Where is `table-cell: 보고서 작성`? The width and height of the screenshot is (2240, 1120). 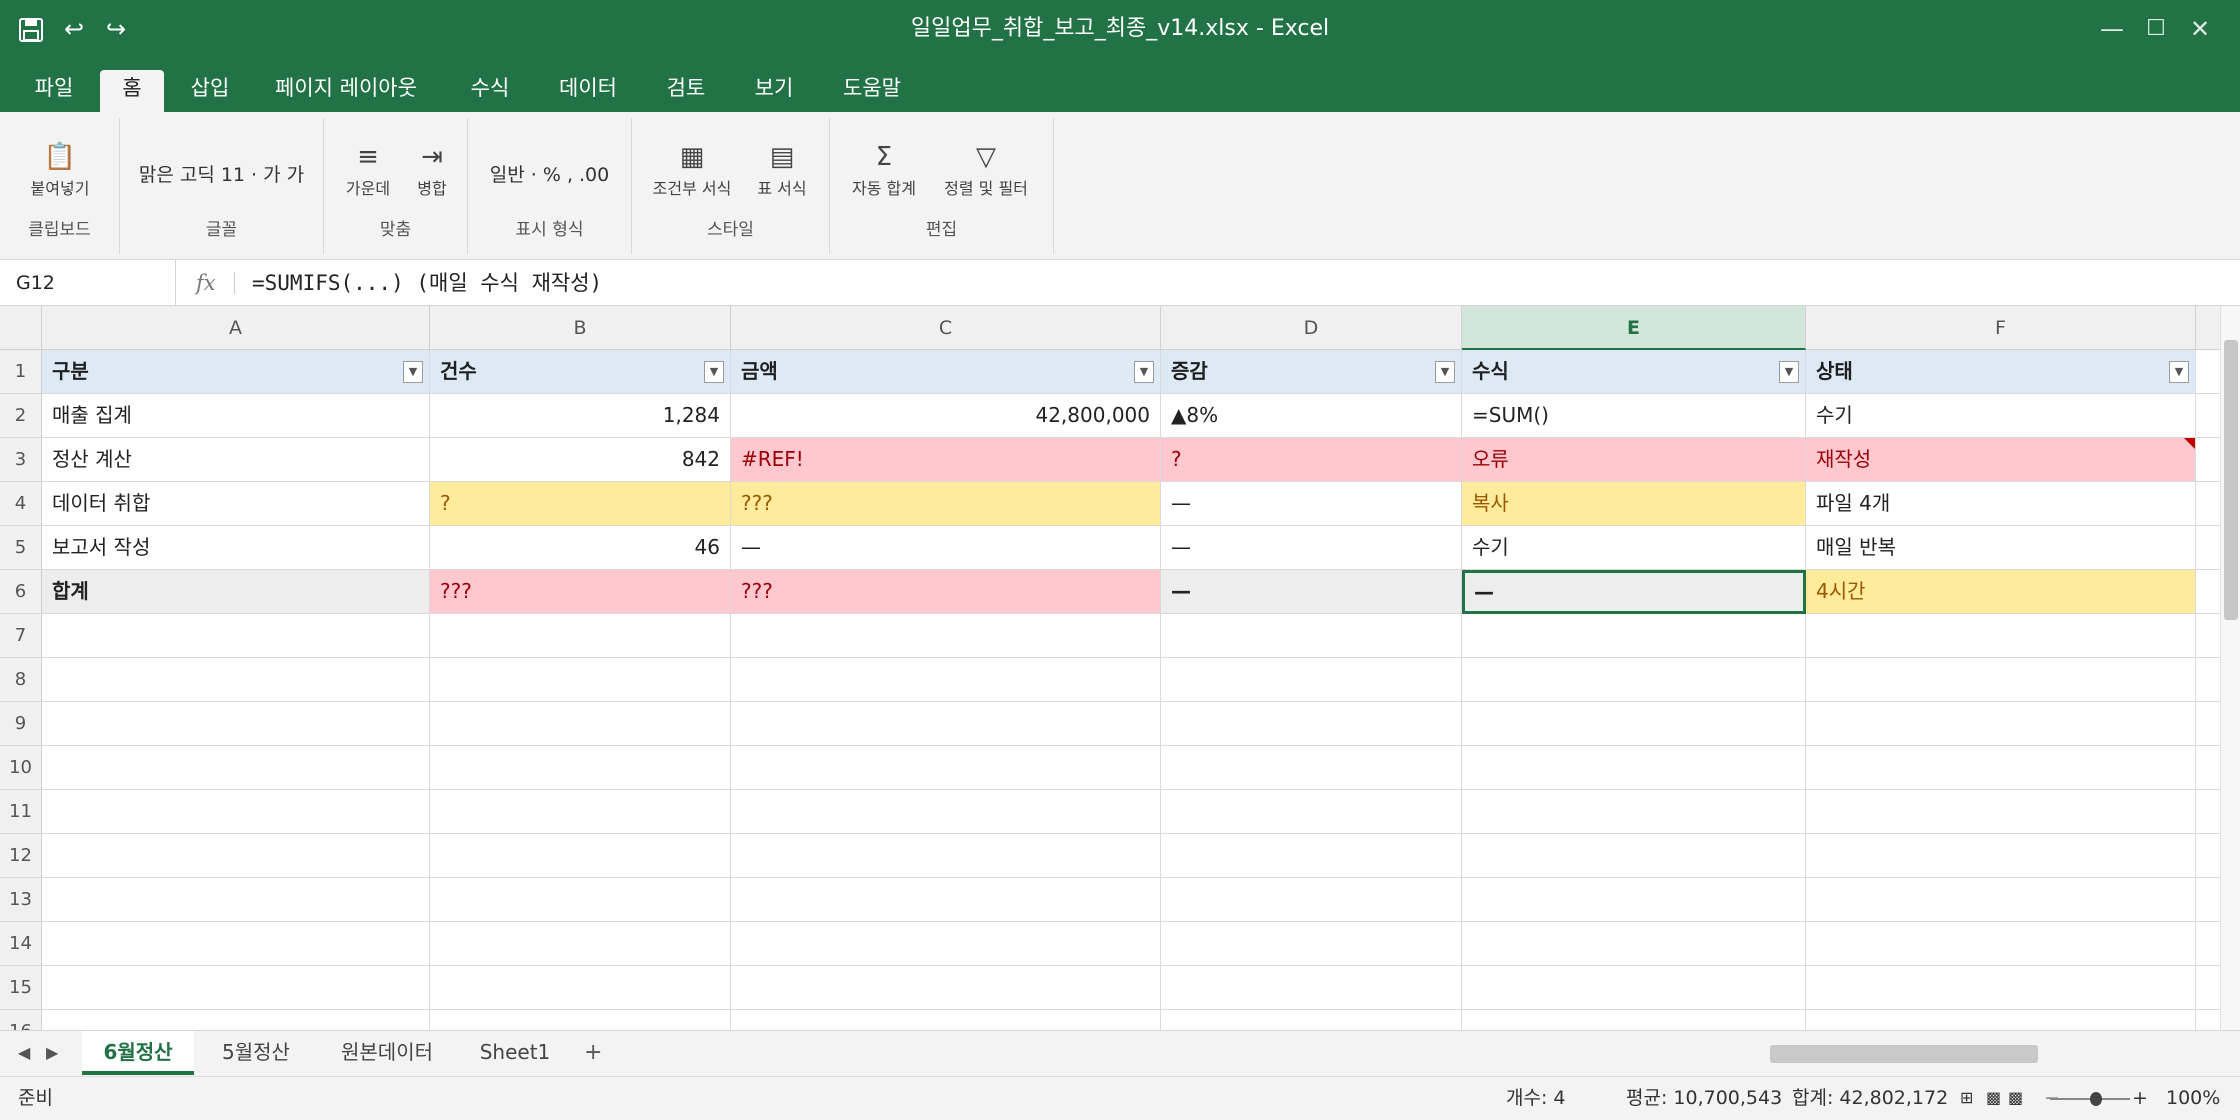 table-cell: 보고서 작성 is located at coordinates (236, 548).